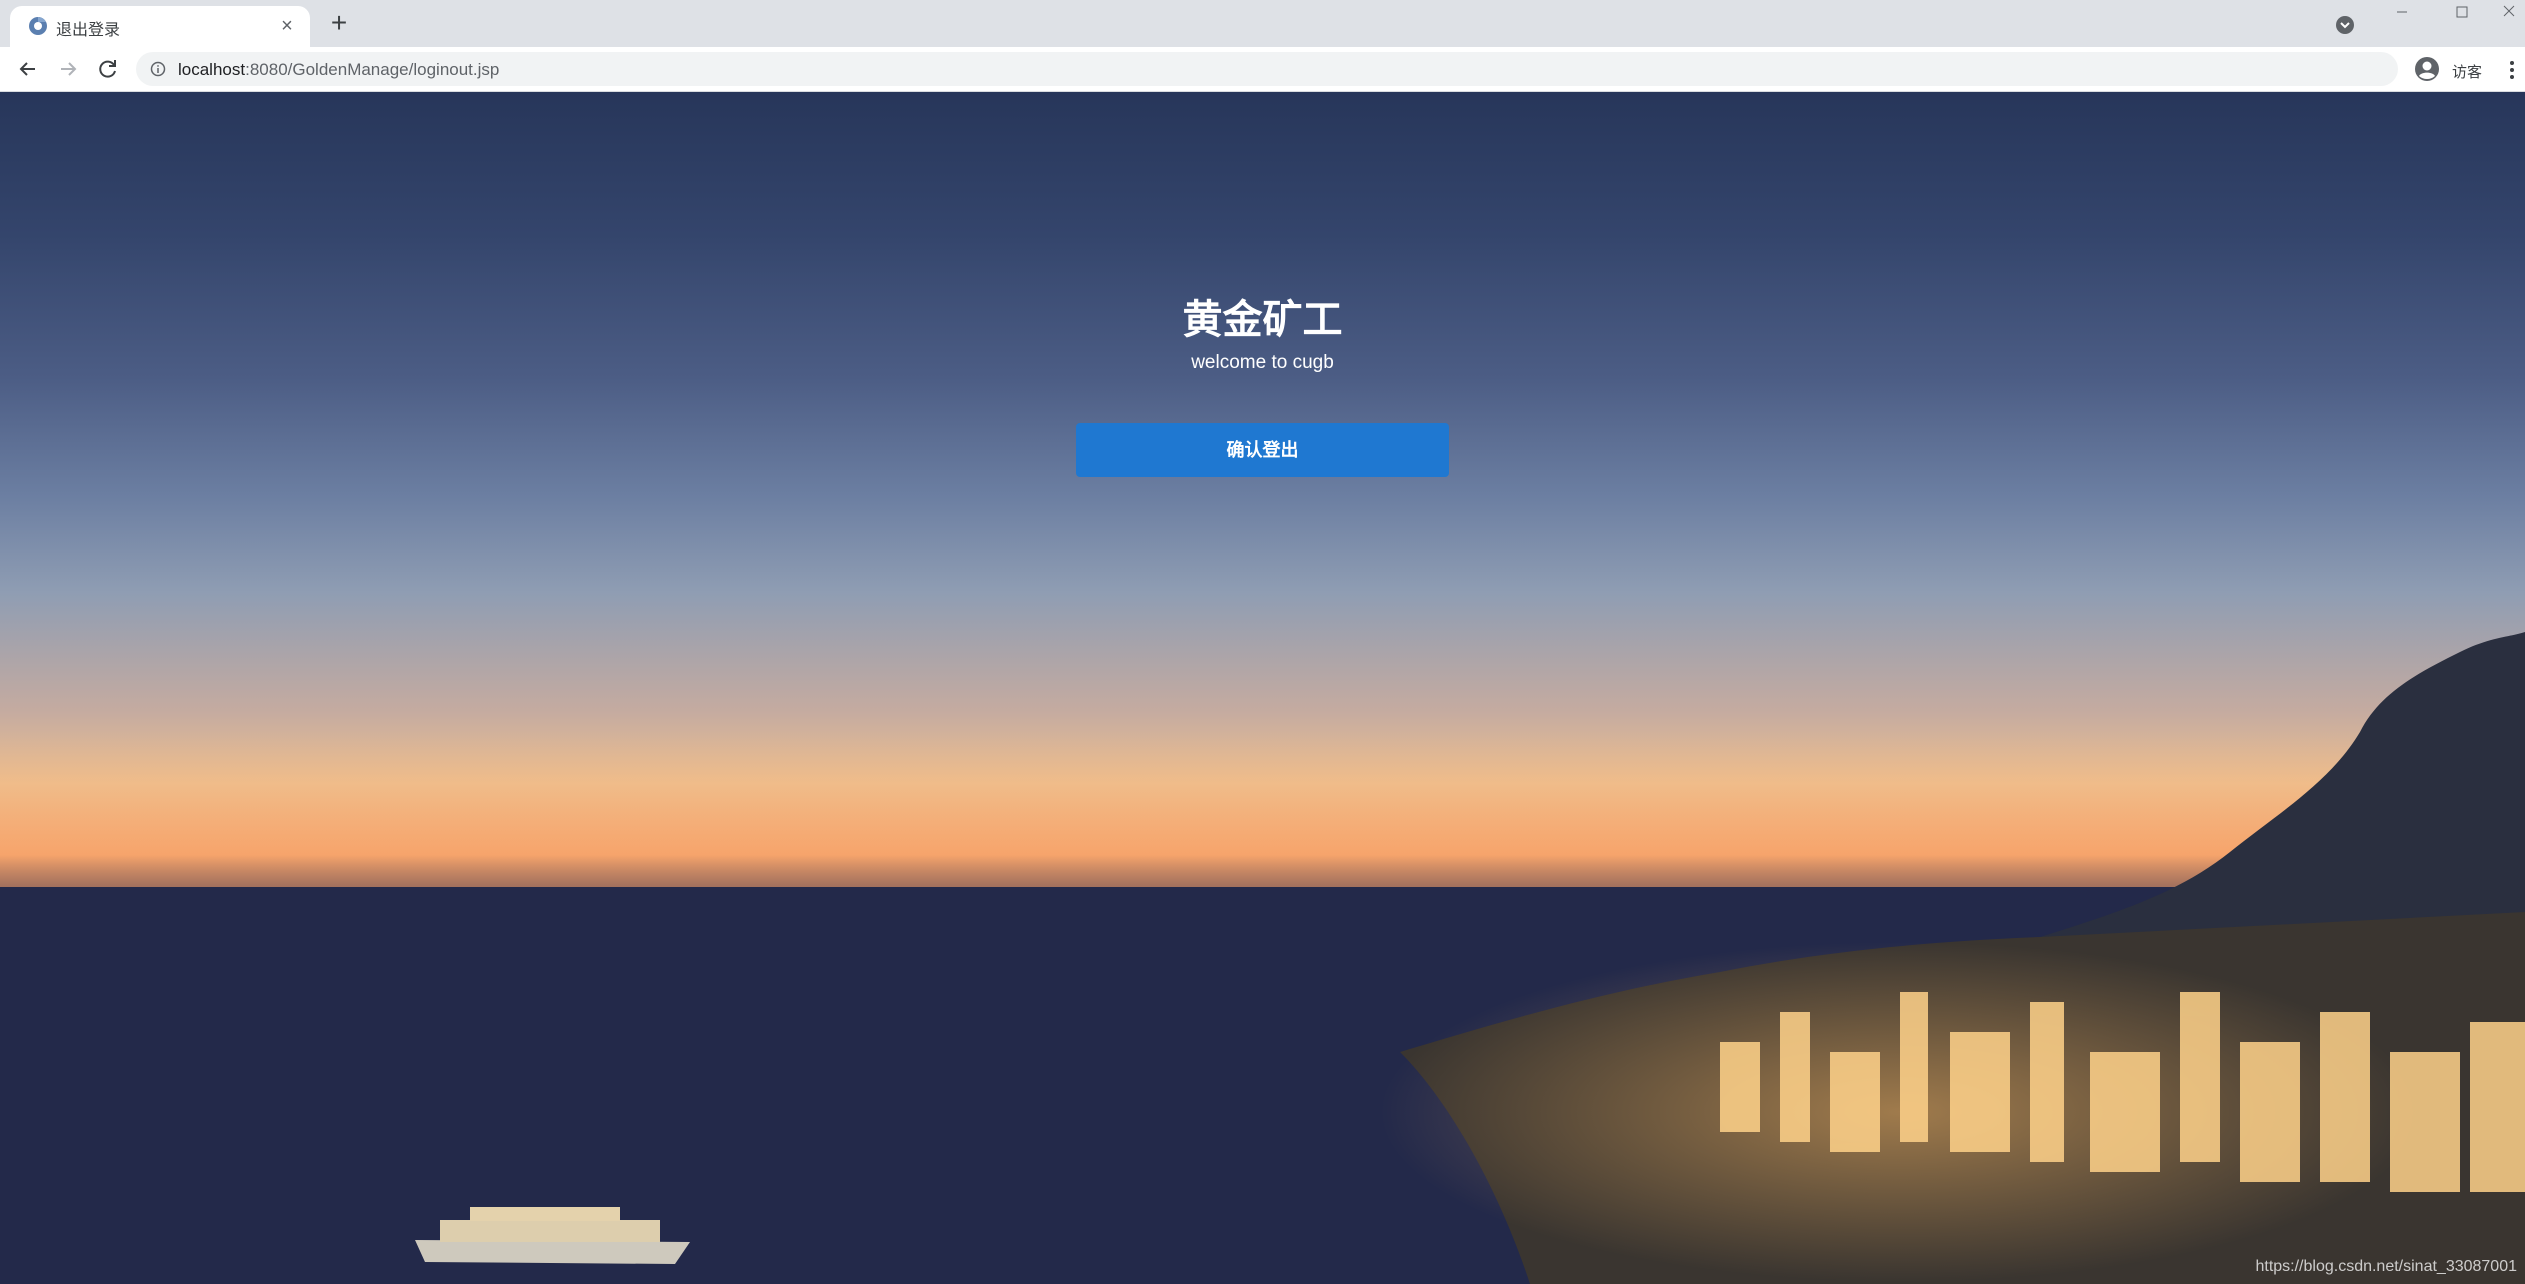 The image size is (2525, 1284). Describe the element at coordinates (38, 26) in the screenshot. I see `chrome-favicon-icon` at that location.